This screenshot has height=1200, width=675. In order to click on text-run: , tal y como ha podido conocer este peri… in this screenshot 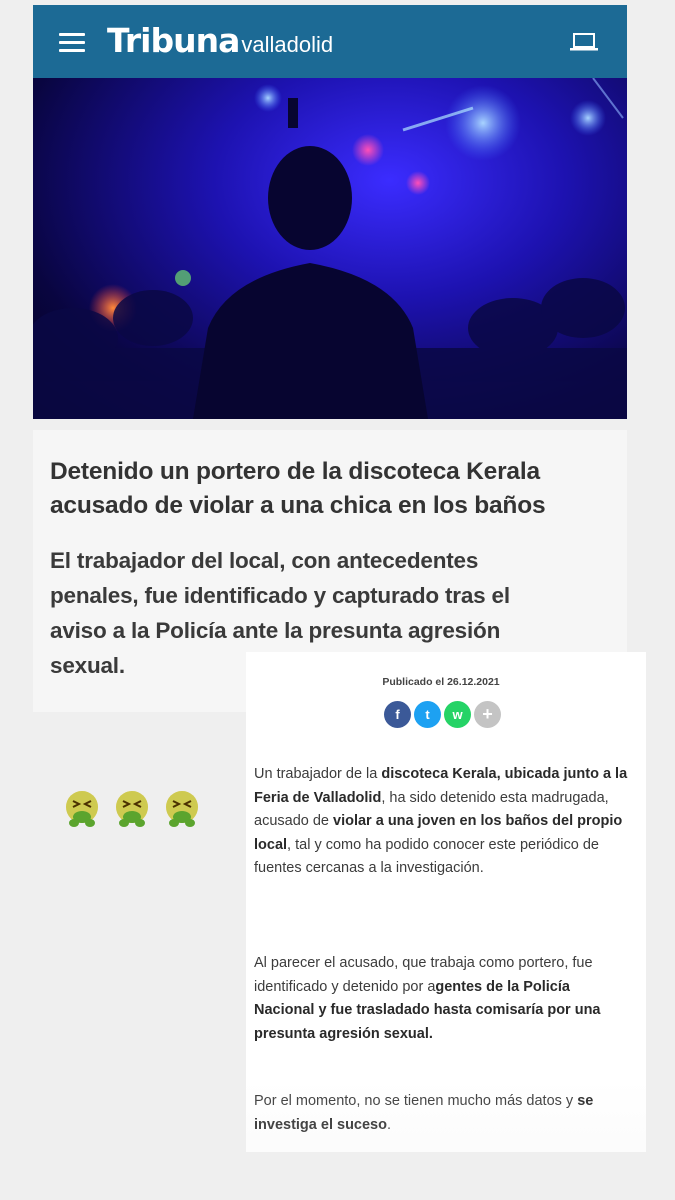, I will do `click(426, 856)`.